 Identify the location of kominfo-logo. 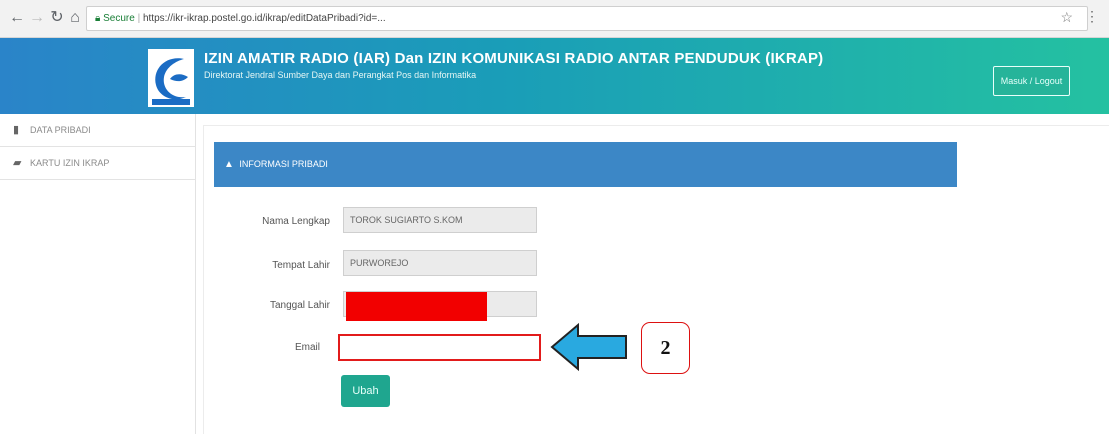
(171, 78).